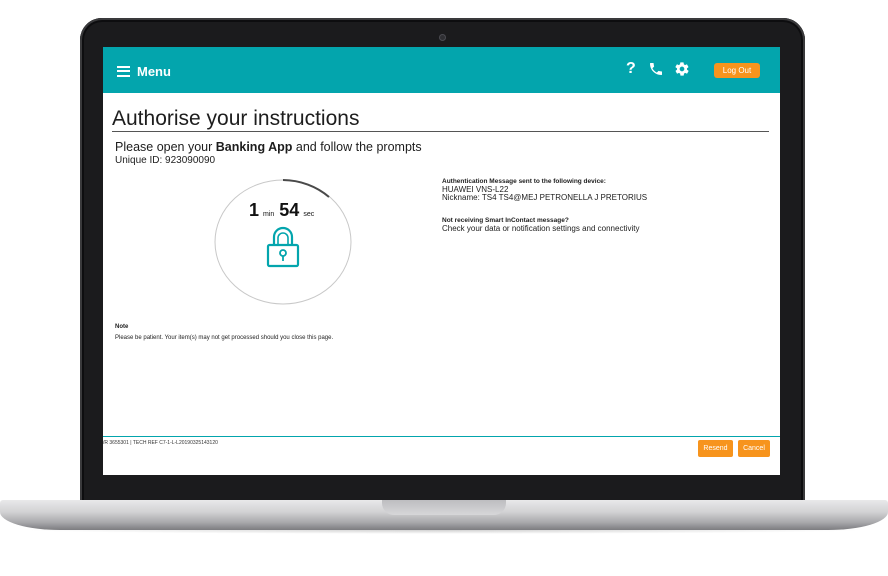  What do you see at coordinates (154, 71) in the screenshot?
I see `menu-label: Menu` at bounding box center [154, 71].